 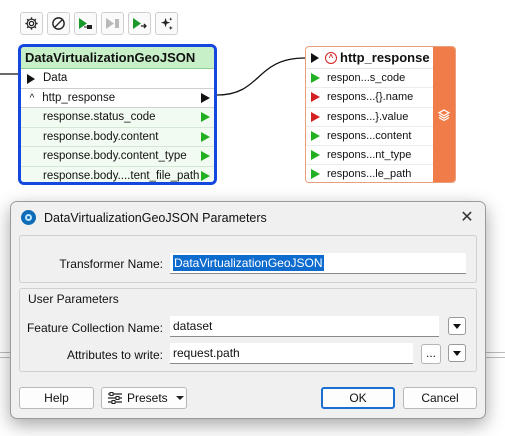 What do you see at coordinates (304, 326) in the screenshot?
I see `feature-collection-input: dataset` at bounding box center [304, 326].